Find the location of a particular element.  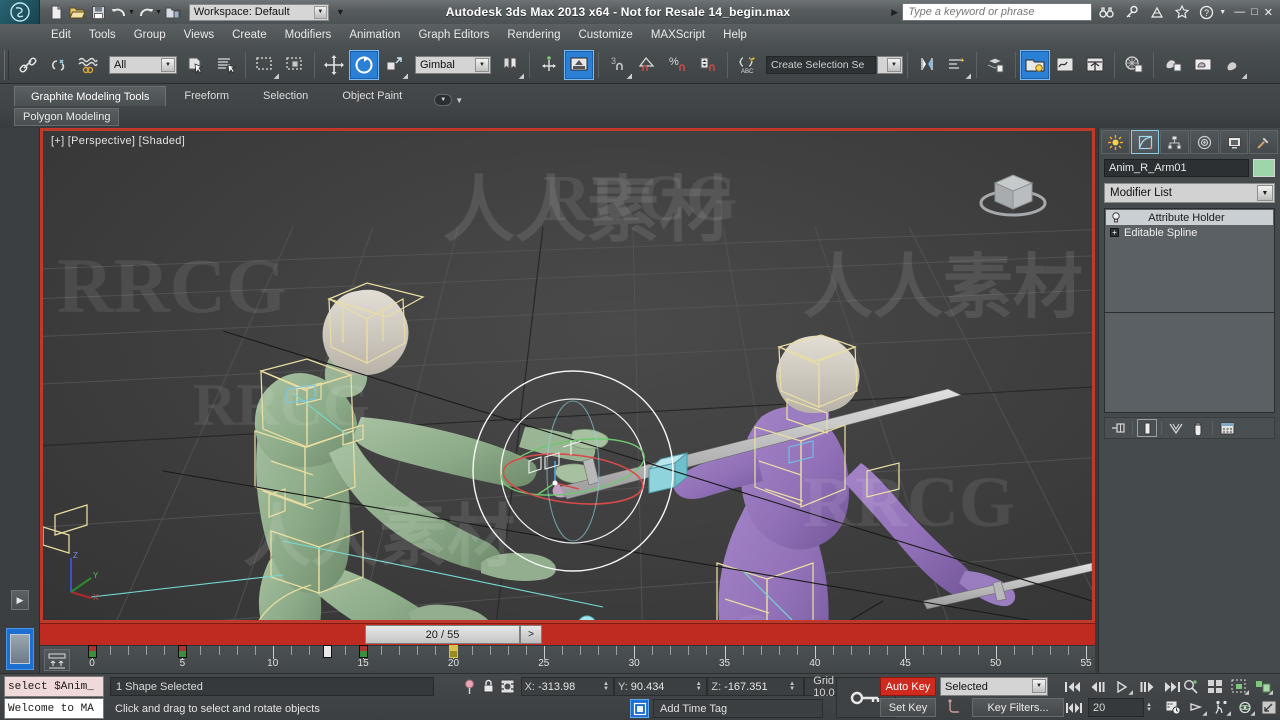

motion-tab-icon is located at coordinates (1204, 142).